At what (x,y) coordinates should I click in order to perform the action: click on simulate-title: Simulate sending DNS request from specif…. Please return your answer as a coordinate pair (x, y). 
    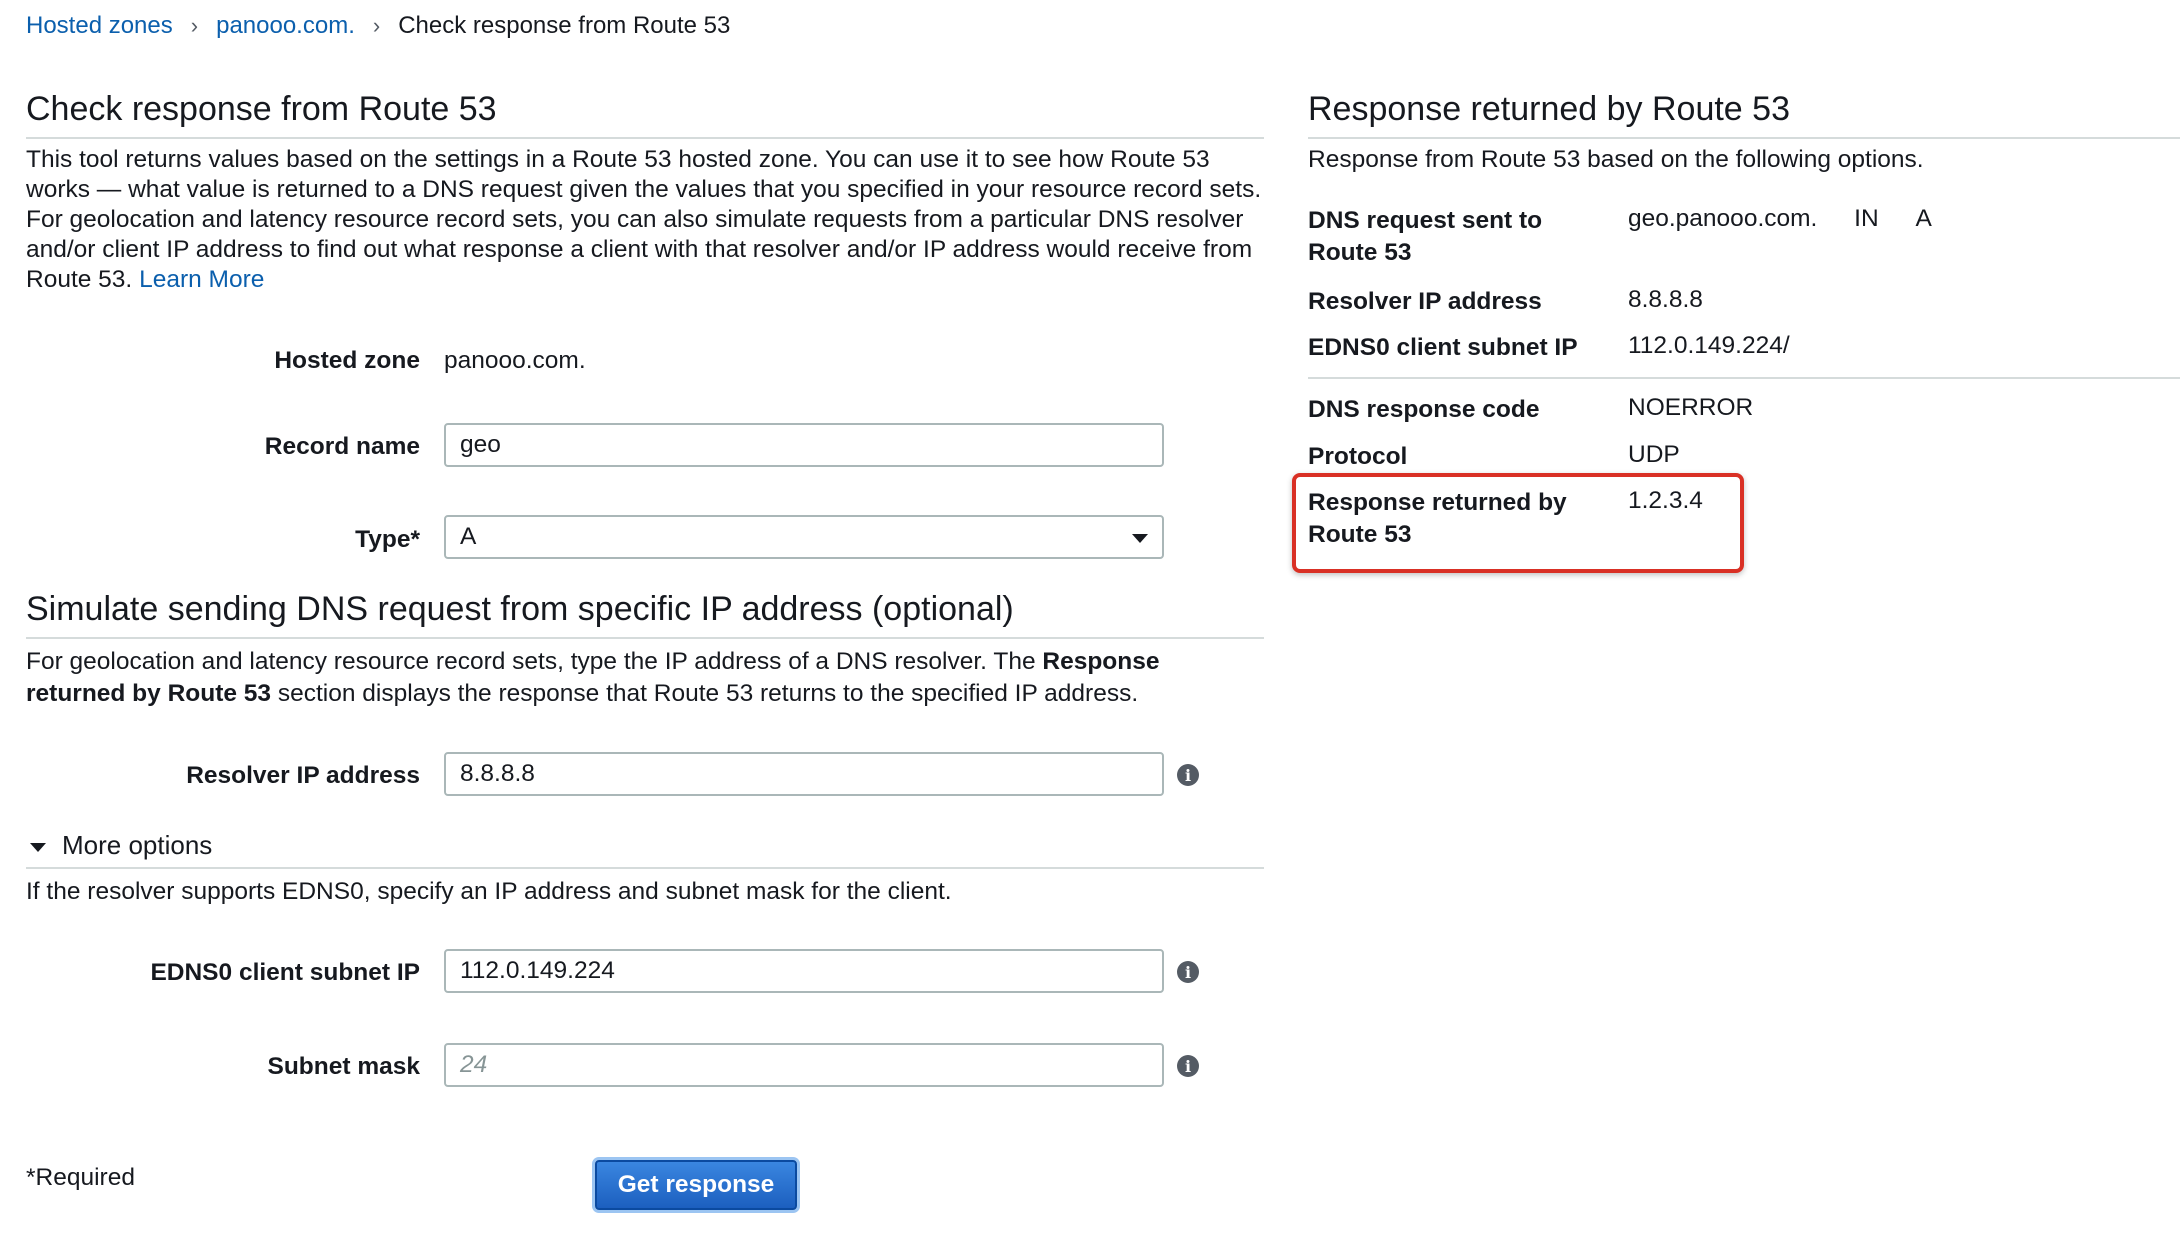
    Looking at the image, I should click on (520, 609).